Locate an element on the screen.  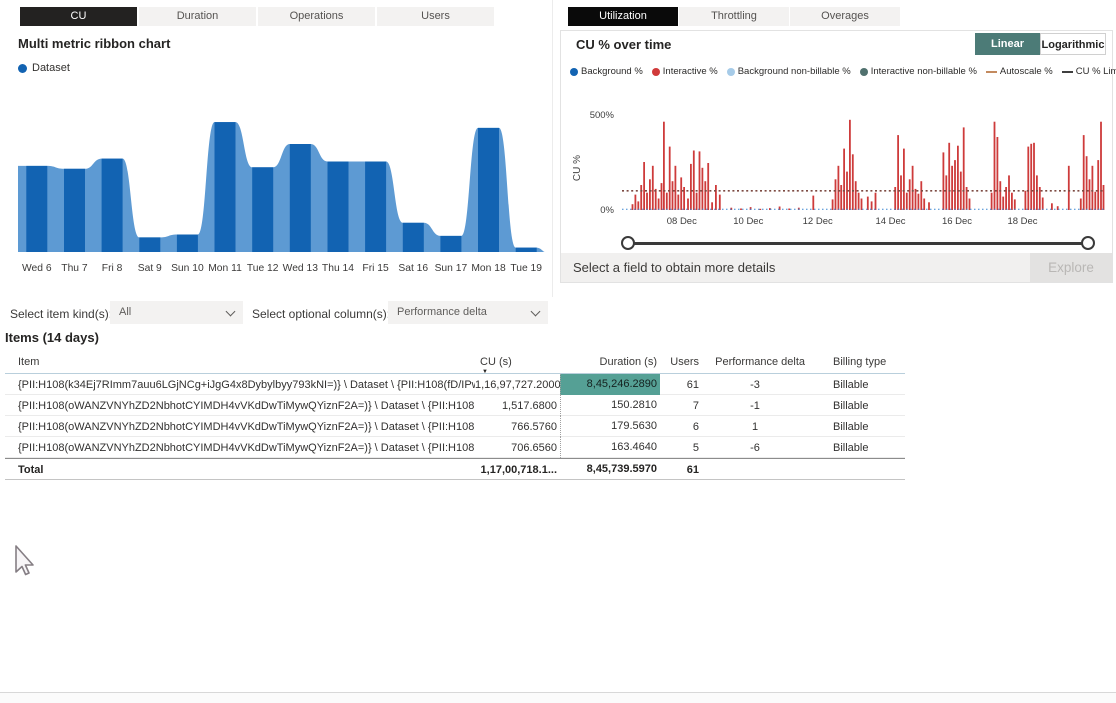
mouse-cursor is located at coordinates (24, 560).